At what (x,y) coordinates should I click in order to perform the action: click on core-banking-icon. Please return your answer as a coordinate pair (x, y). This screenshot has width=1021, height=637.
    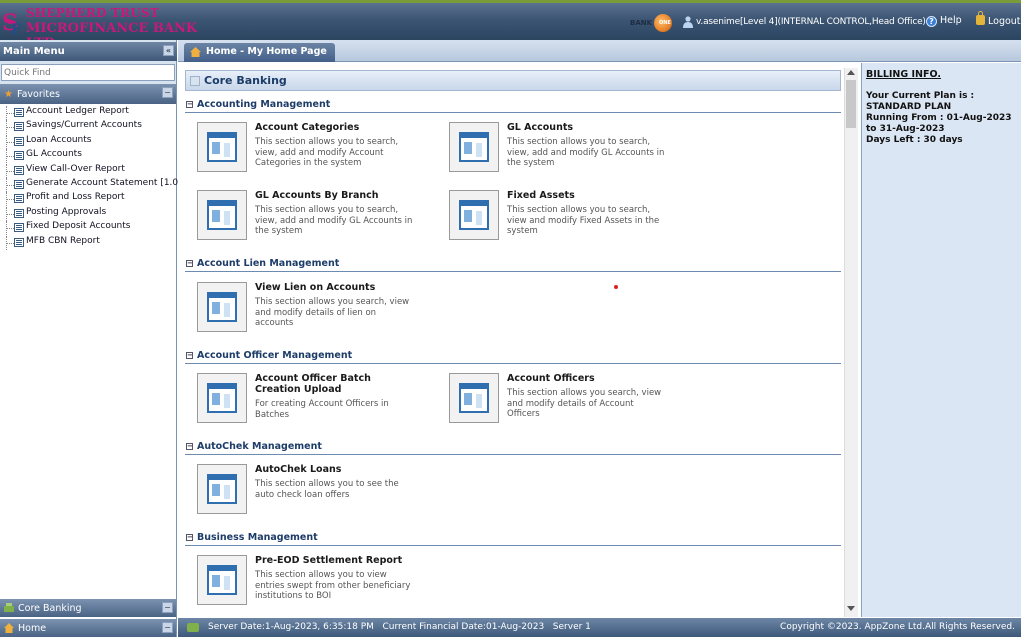
    Looking at the image, I should click on (9, 607).